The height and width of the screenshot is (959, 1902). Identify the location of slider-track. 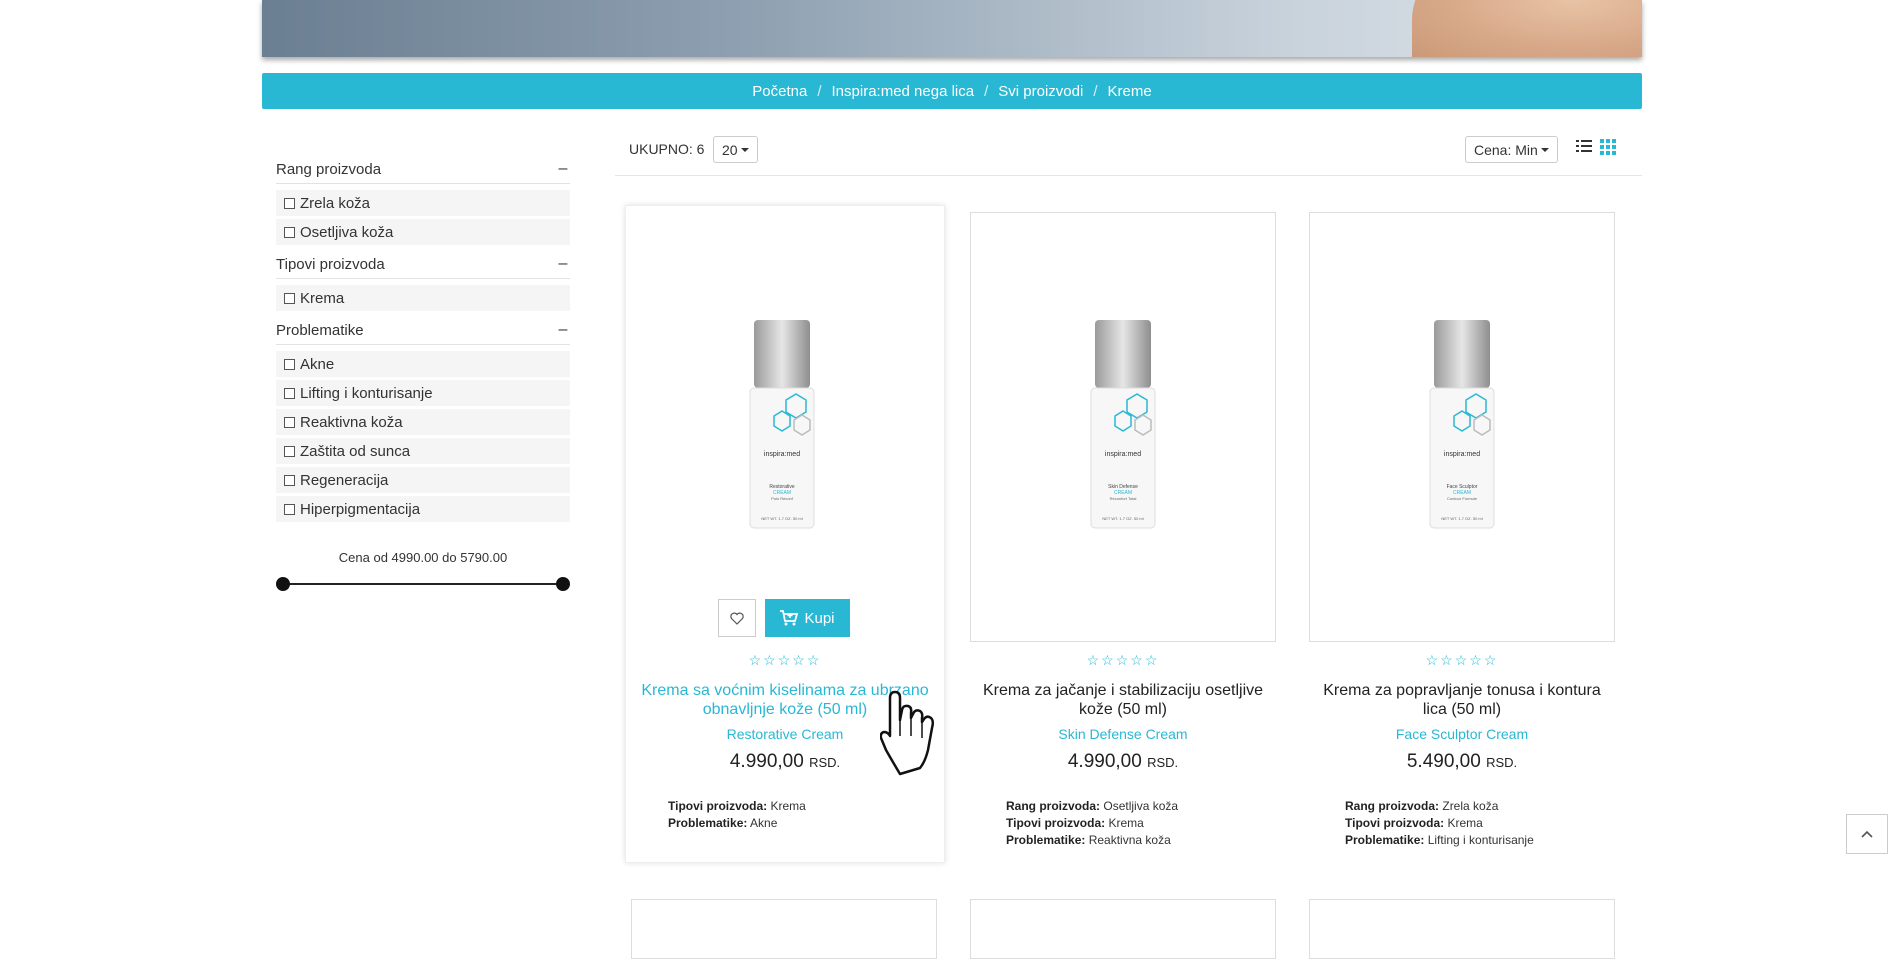
(423, 584).